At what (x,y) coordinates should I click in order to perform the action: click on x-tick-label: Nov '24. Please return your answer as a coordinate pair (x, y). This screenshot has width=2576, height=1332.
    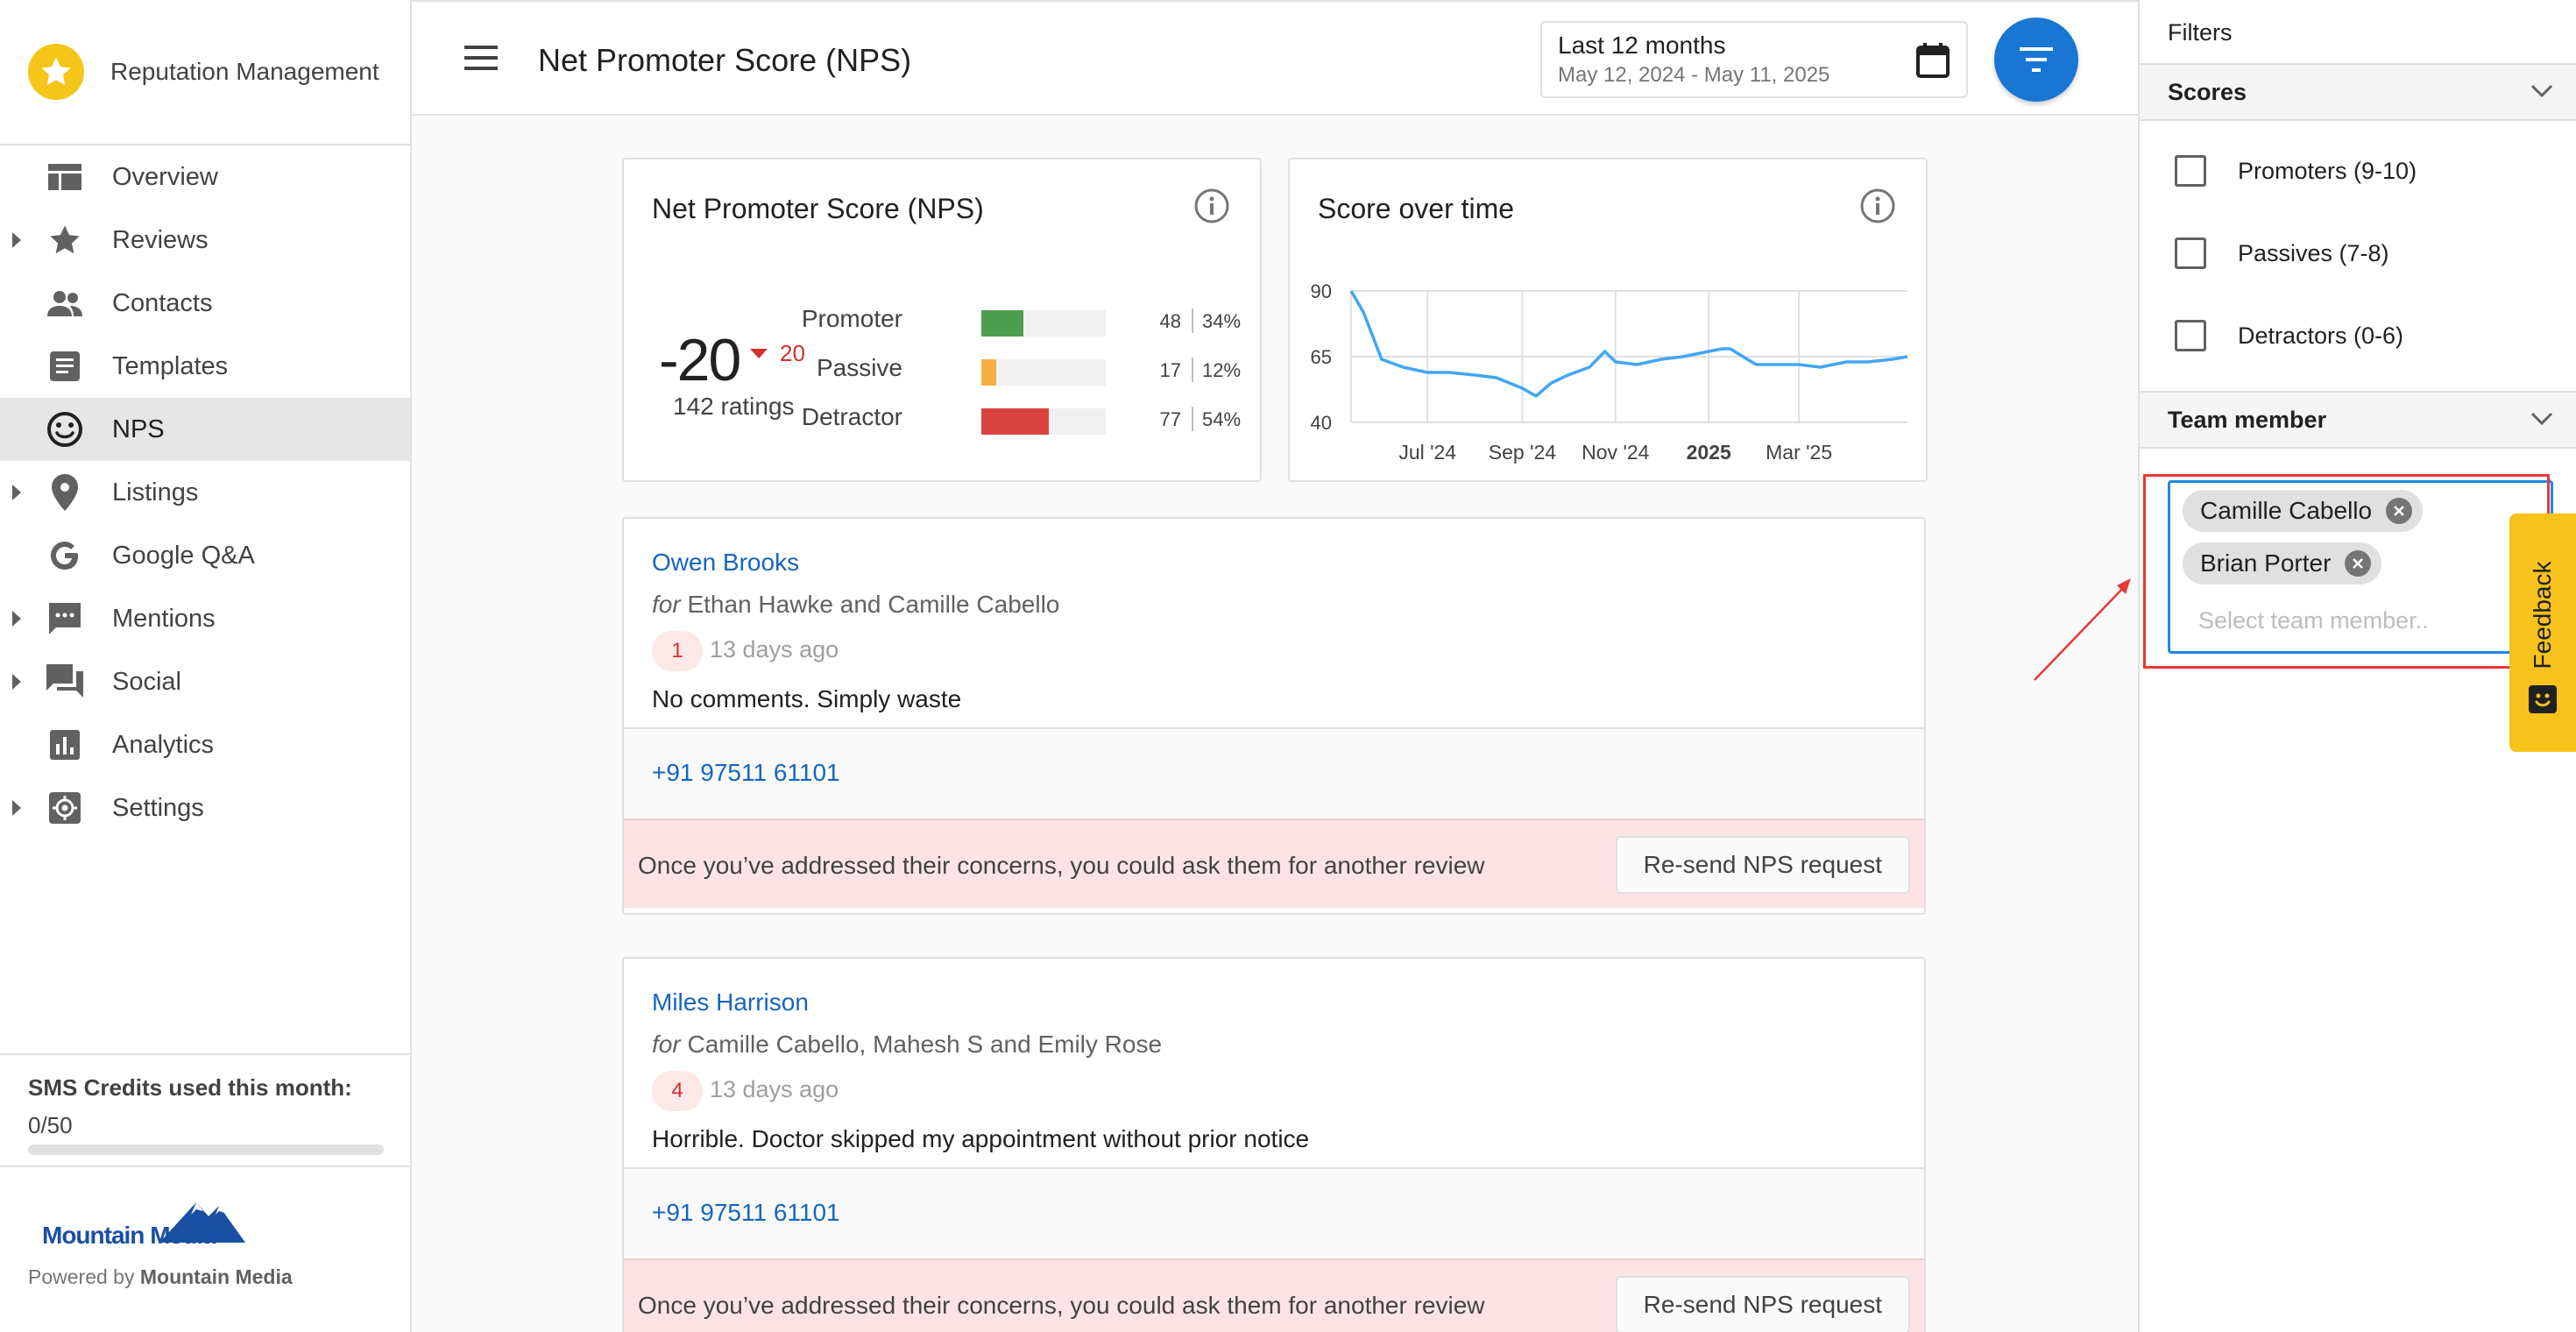
    Looking at the image, I should click on (1615, 452).